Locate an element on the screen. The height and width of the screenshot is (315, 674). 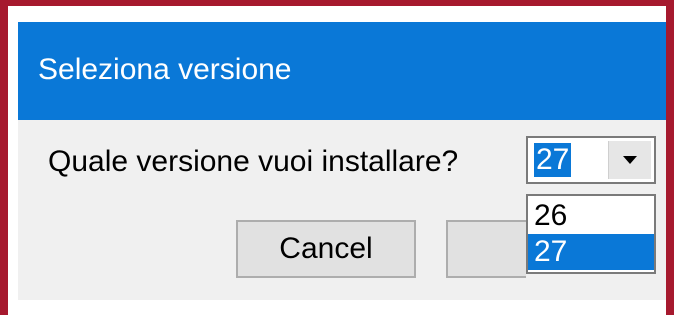
ok-button is located at coordinates (486, 249).